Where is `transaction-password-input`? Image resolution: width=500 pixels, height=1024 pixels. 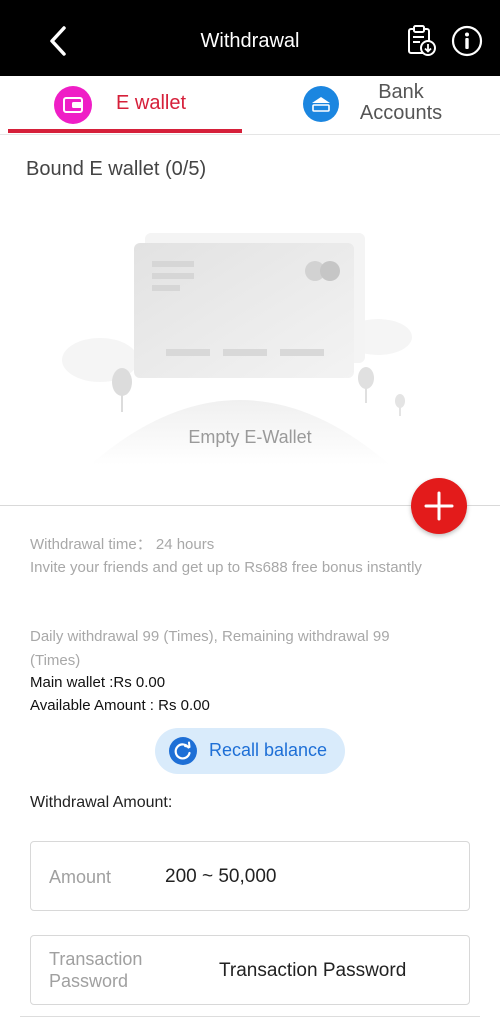 transaction-password-input is located at coordinates (339, 971).